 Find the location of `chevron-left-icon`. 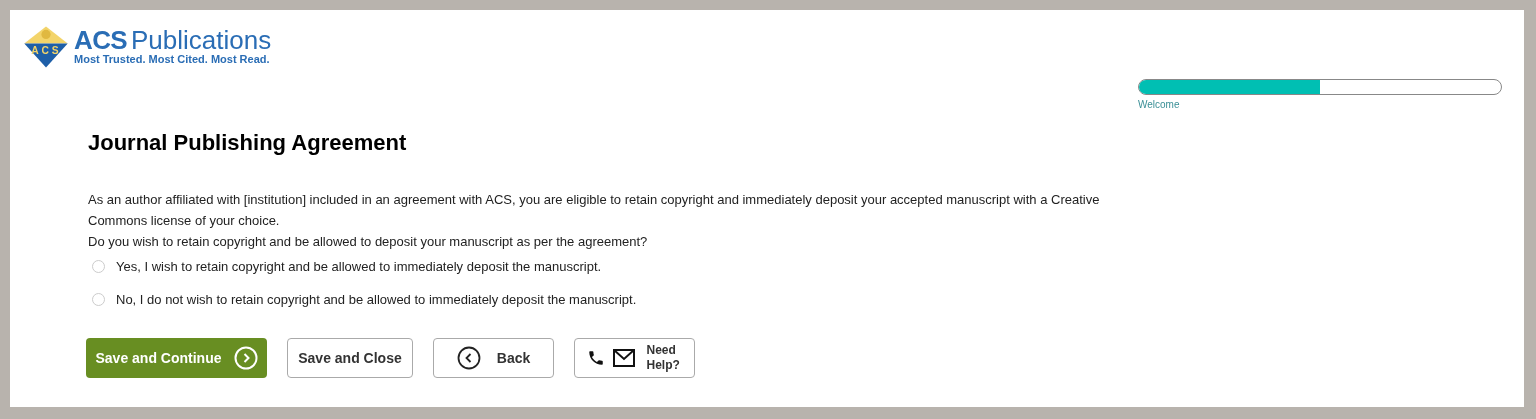

chevron-left-icon is located at coordinates (468, 358).